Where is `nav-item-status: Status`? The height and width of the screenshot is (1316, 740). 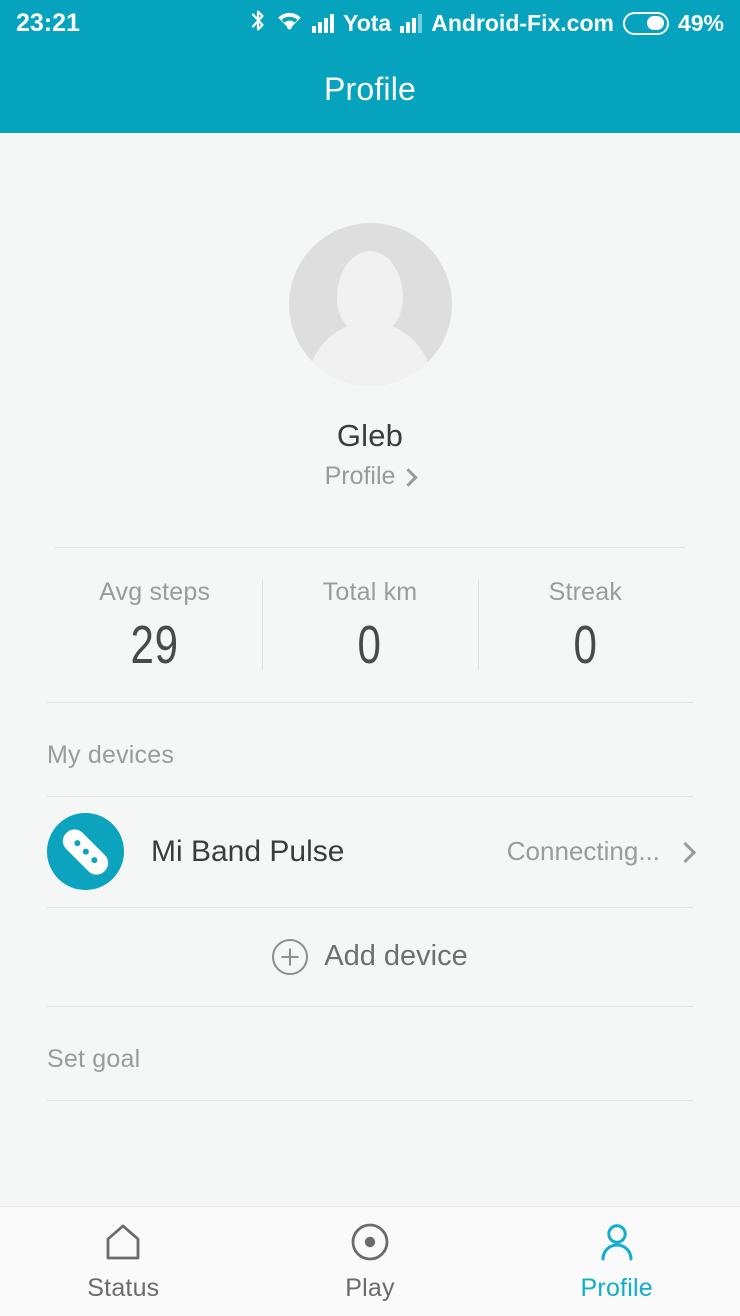
nav-item-status: Status is located at coordinates (123, 1262).